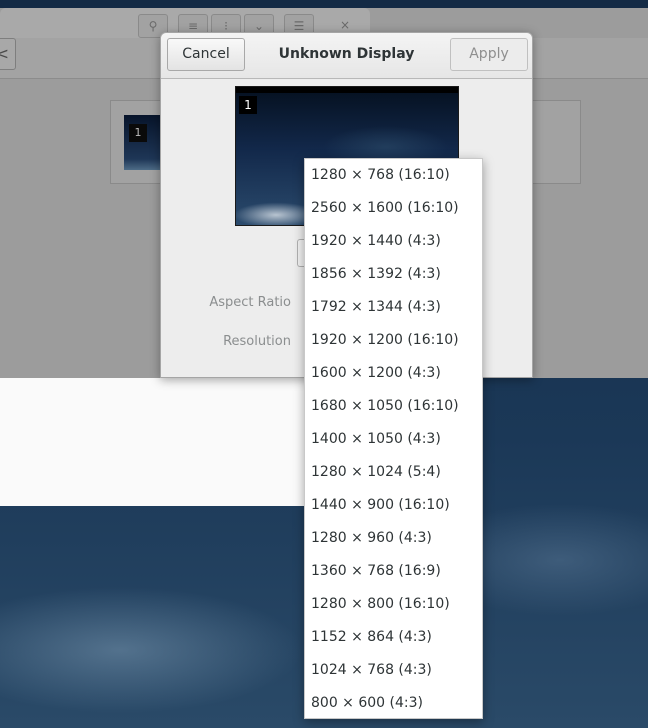 This screenshot has width=648, height=728. I want to click on resolution-option: 1920 × 1440 (4:3), so click(393, 241).